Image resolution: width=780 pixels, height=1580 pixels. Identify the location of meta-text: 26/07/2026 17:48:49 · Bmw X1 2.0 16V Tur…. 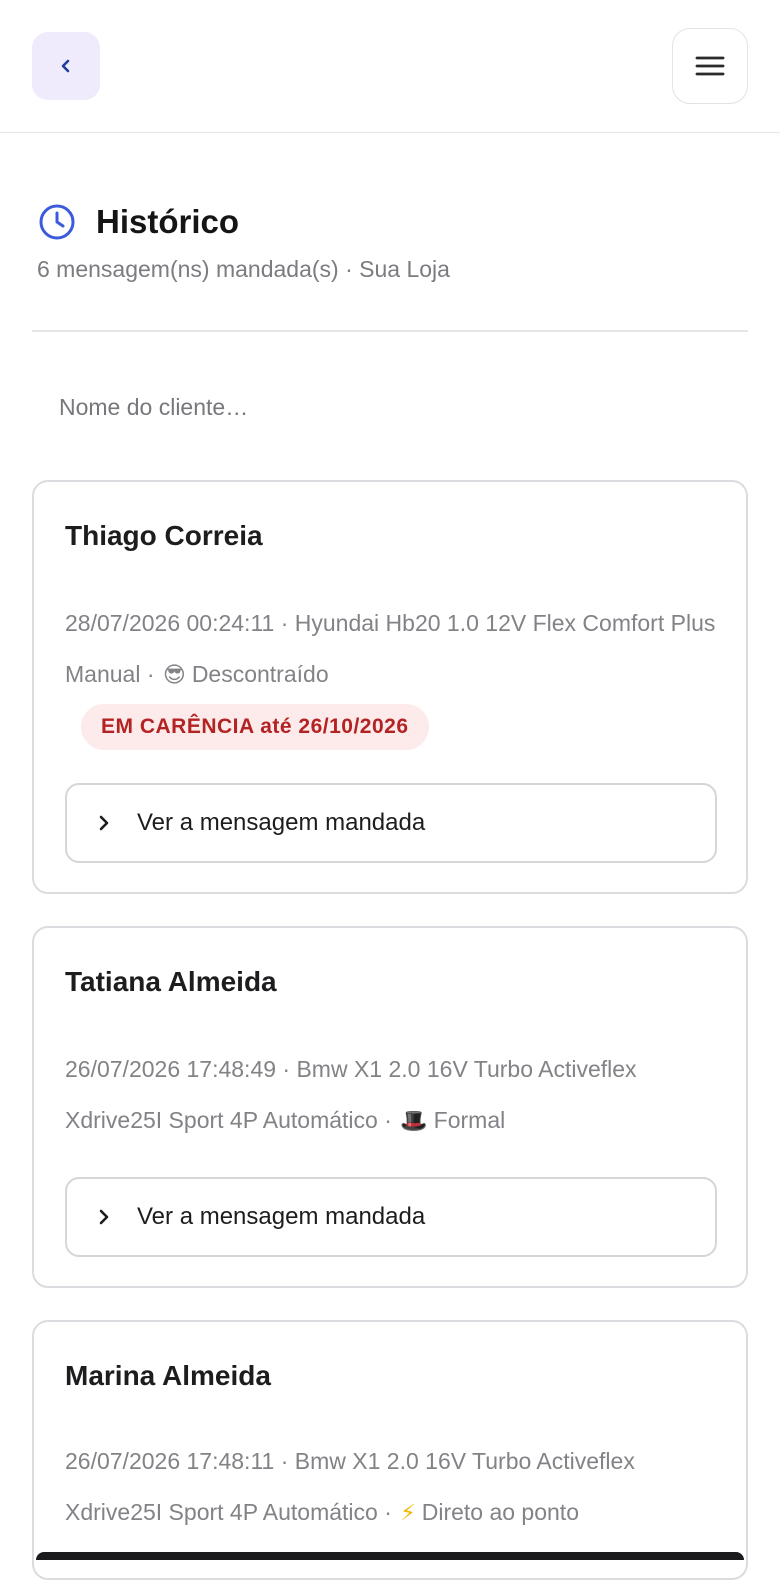
(351, 1094).